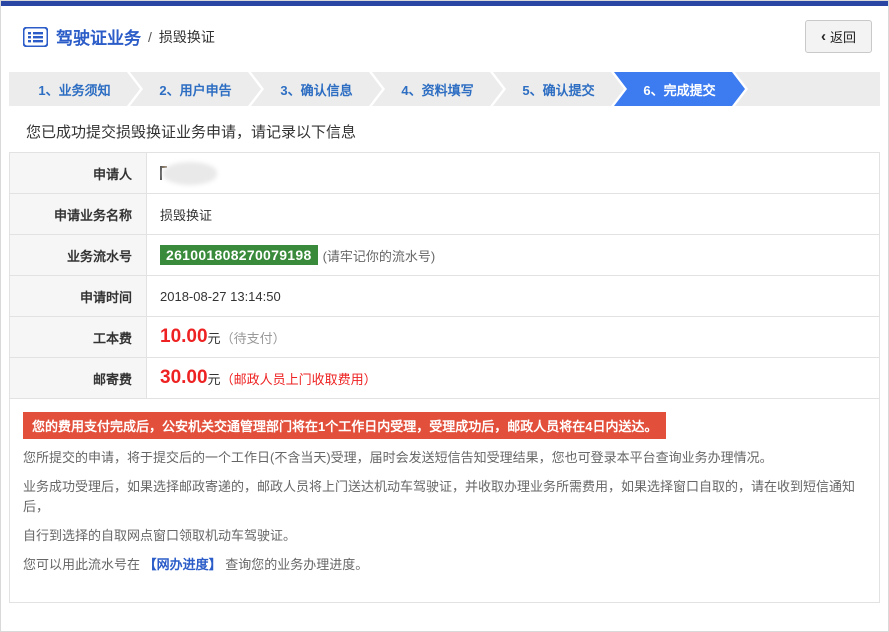 The width and height of the screenshot is (889, 632). I want to click on row-label: 申请时间, so click(78, 296).